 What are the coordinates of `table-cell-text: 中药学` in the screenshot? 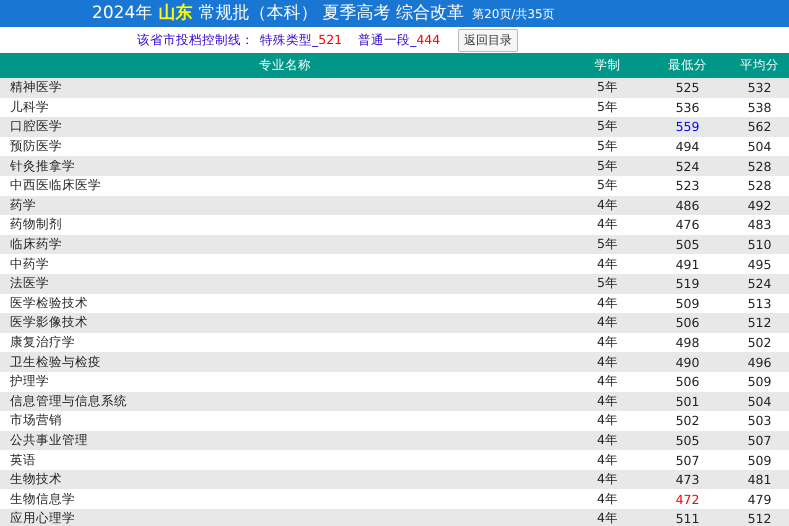 It's located at (29, 264).